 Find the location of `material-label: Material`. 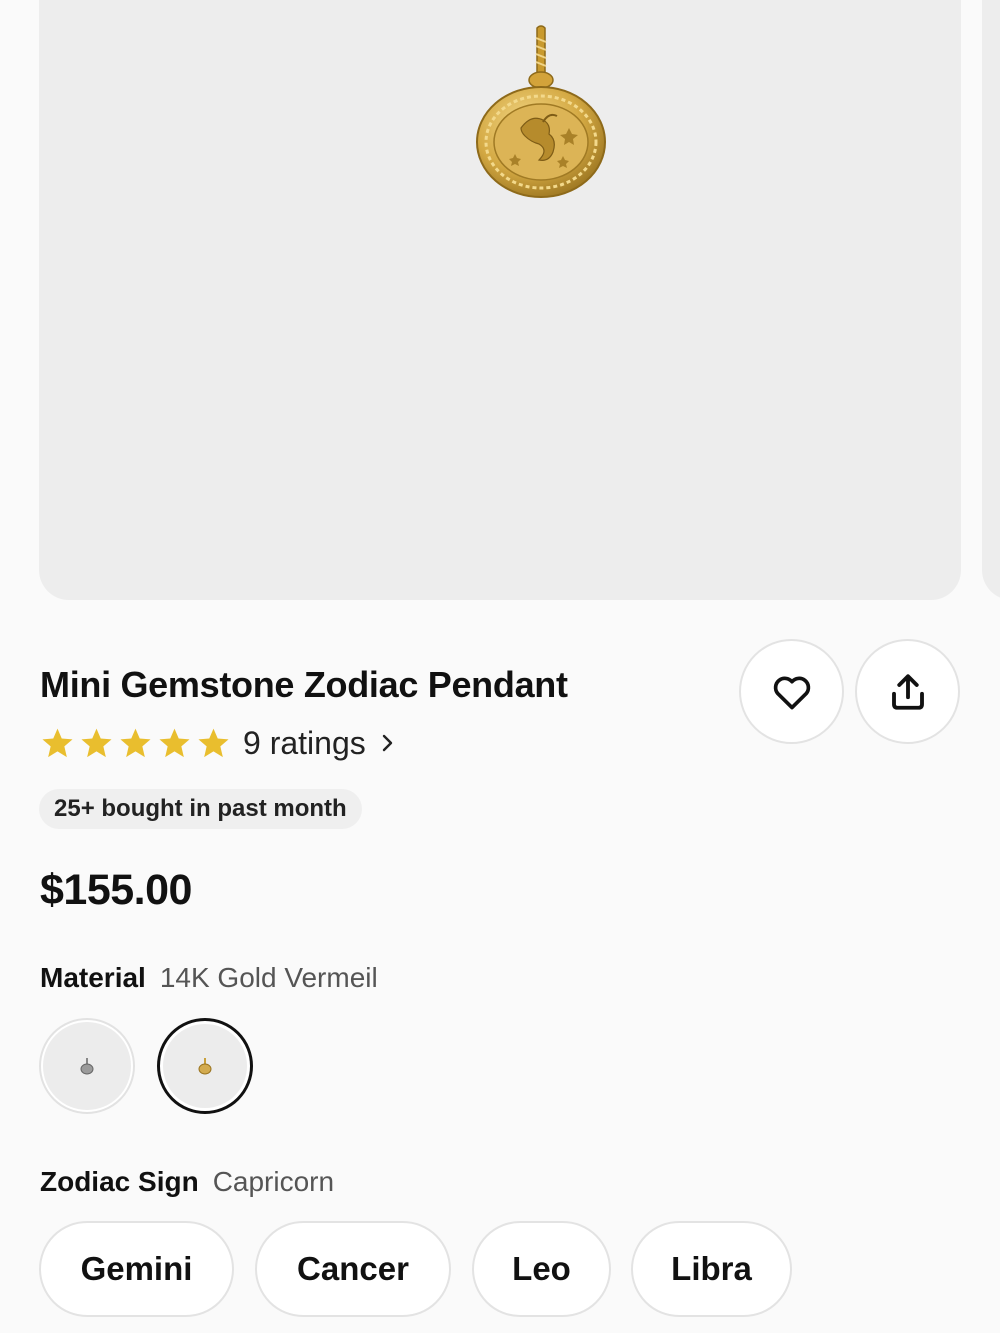

material-label: Material is located at coordinates (93, 977).